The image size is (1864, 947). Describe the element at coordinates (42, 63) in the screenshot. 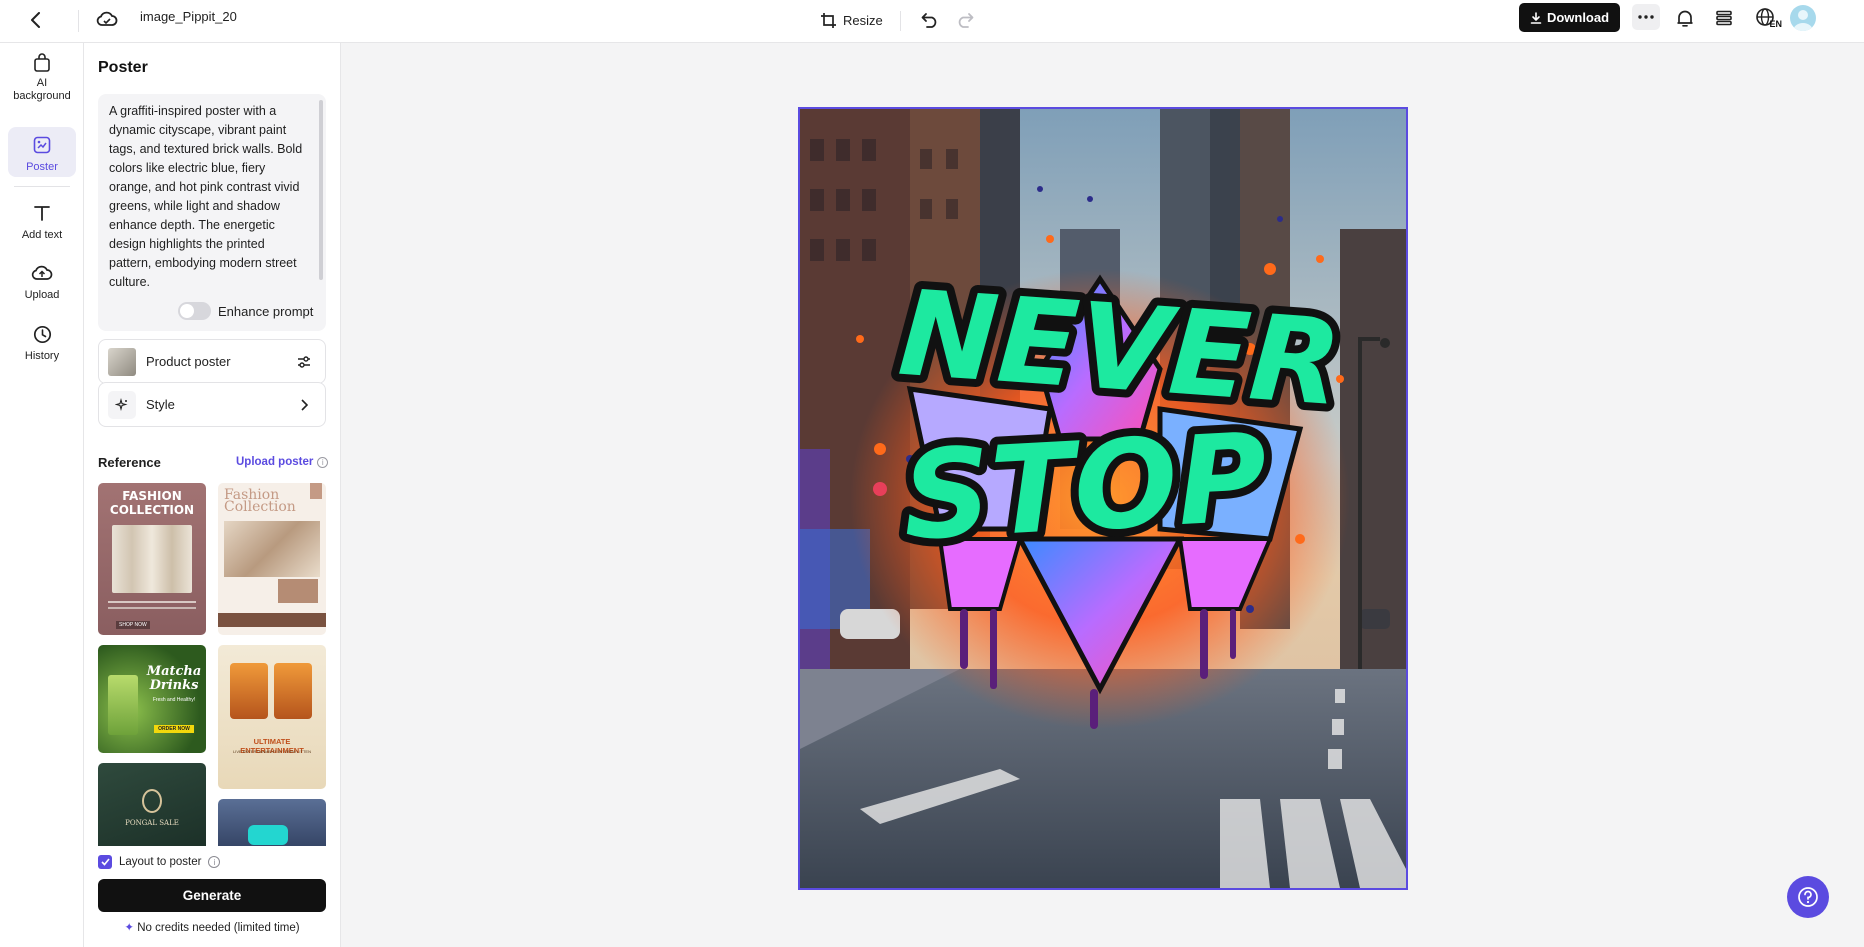

I see `bag-icon` at that location.